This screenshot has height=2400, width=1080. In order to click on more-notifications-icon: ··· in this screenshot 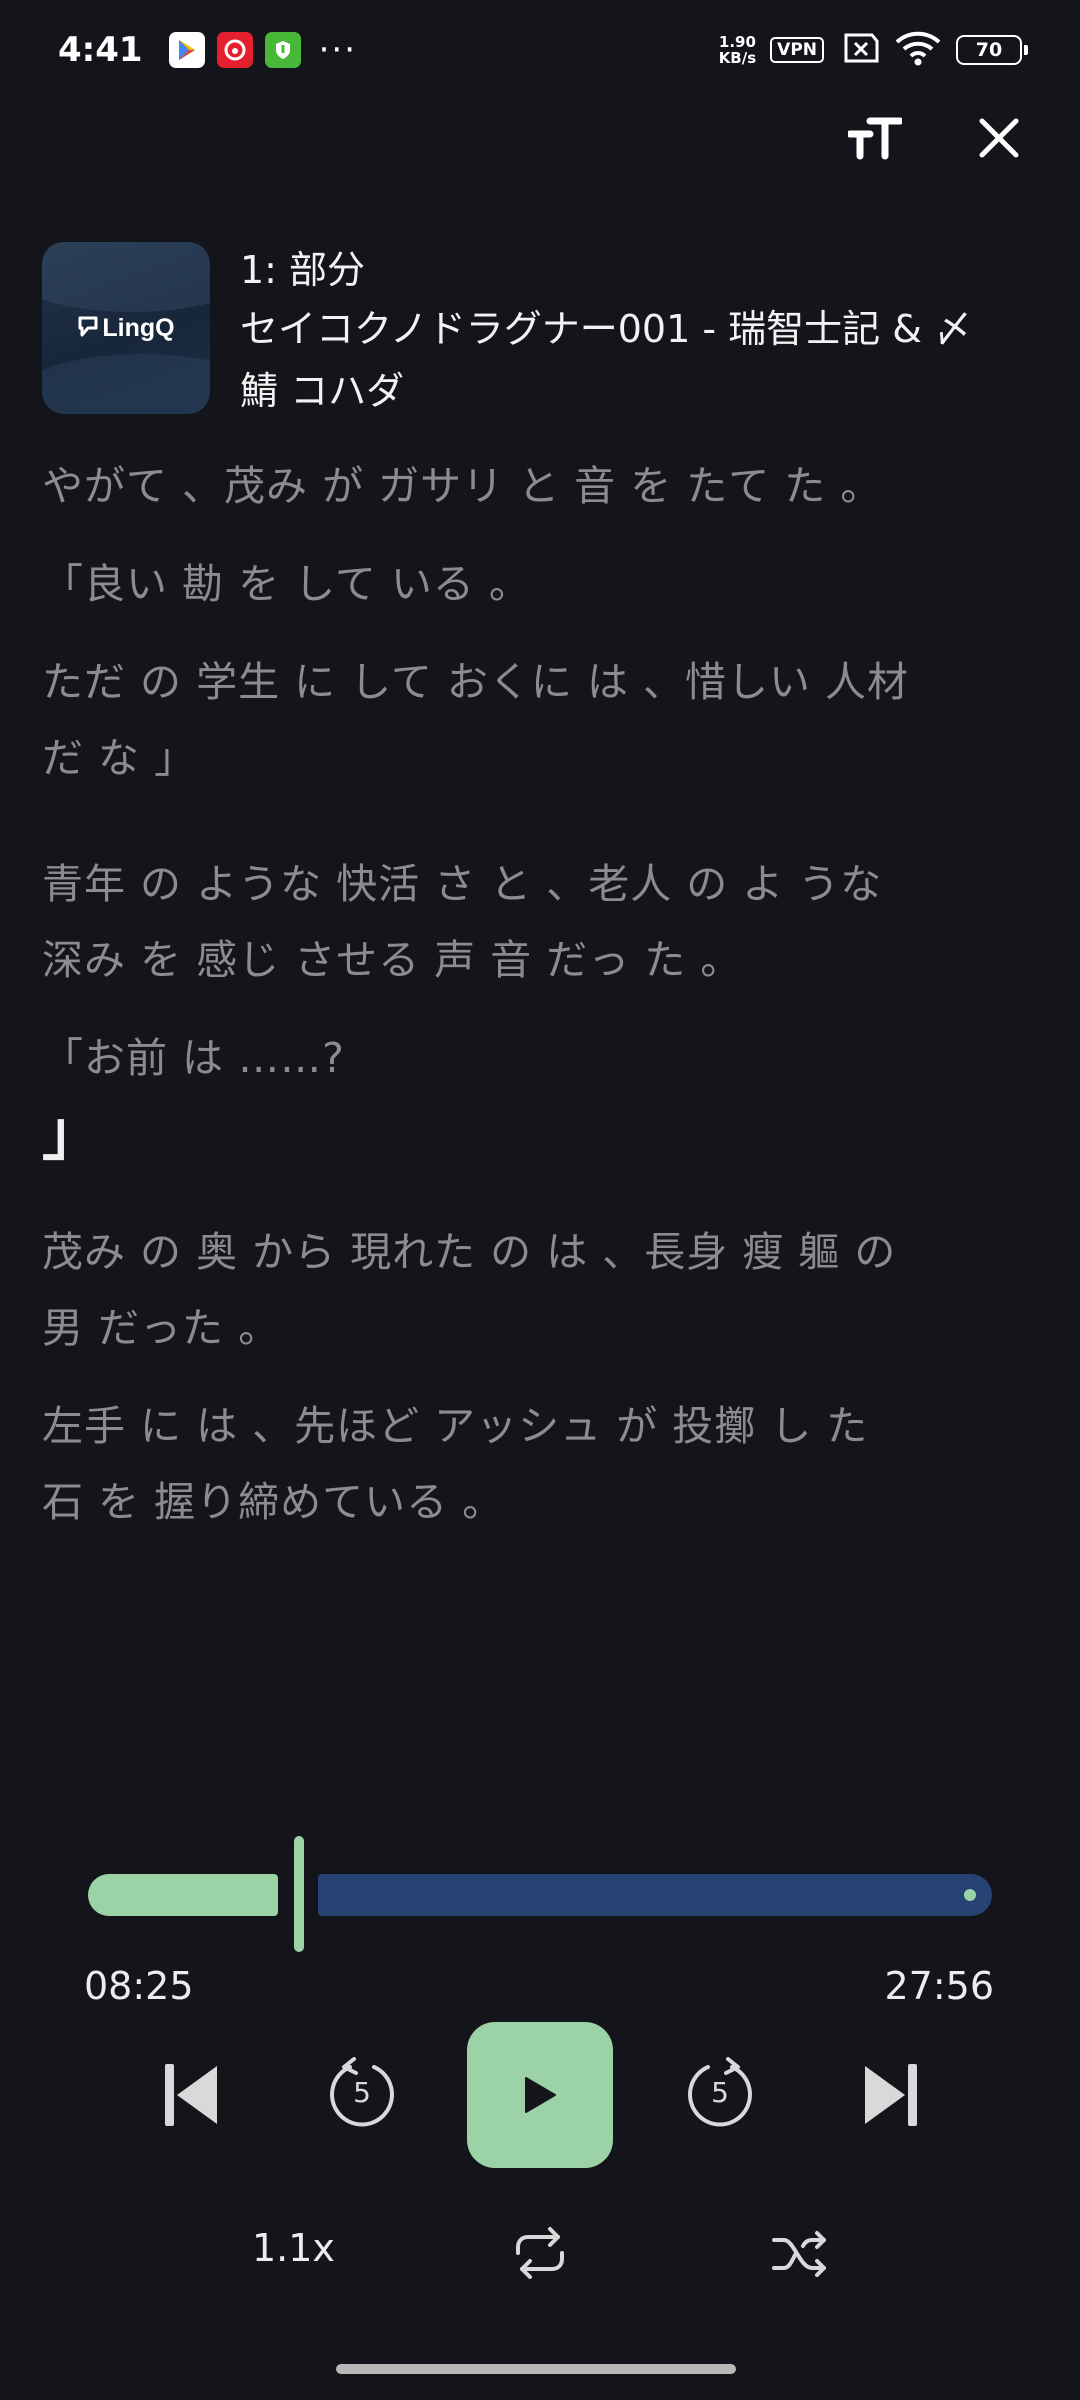, I will do `click(338, 50)`.